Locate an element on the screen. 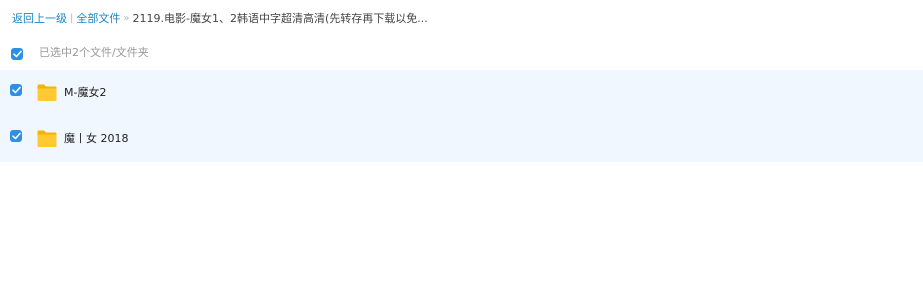 The image size is (923, 307). selection-toolbar: 已选中2个文件/文件夹 is located at coordinates (461, 54).